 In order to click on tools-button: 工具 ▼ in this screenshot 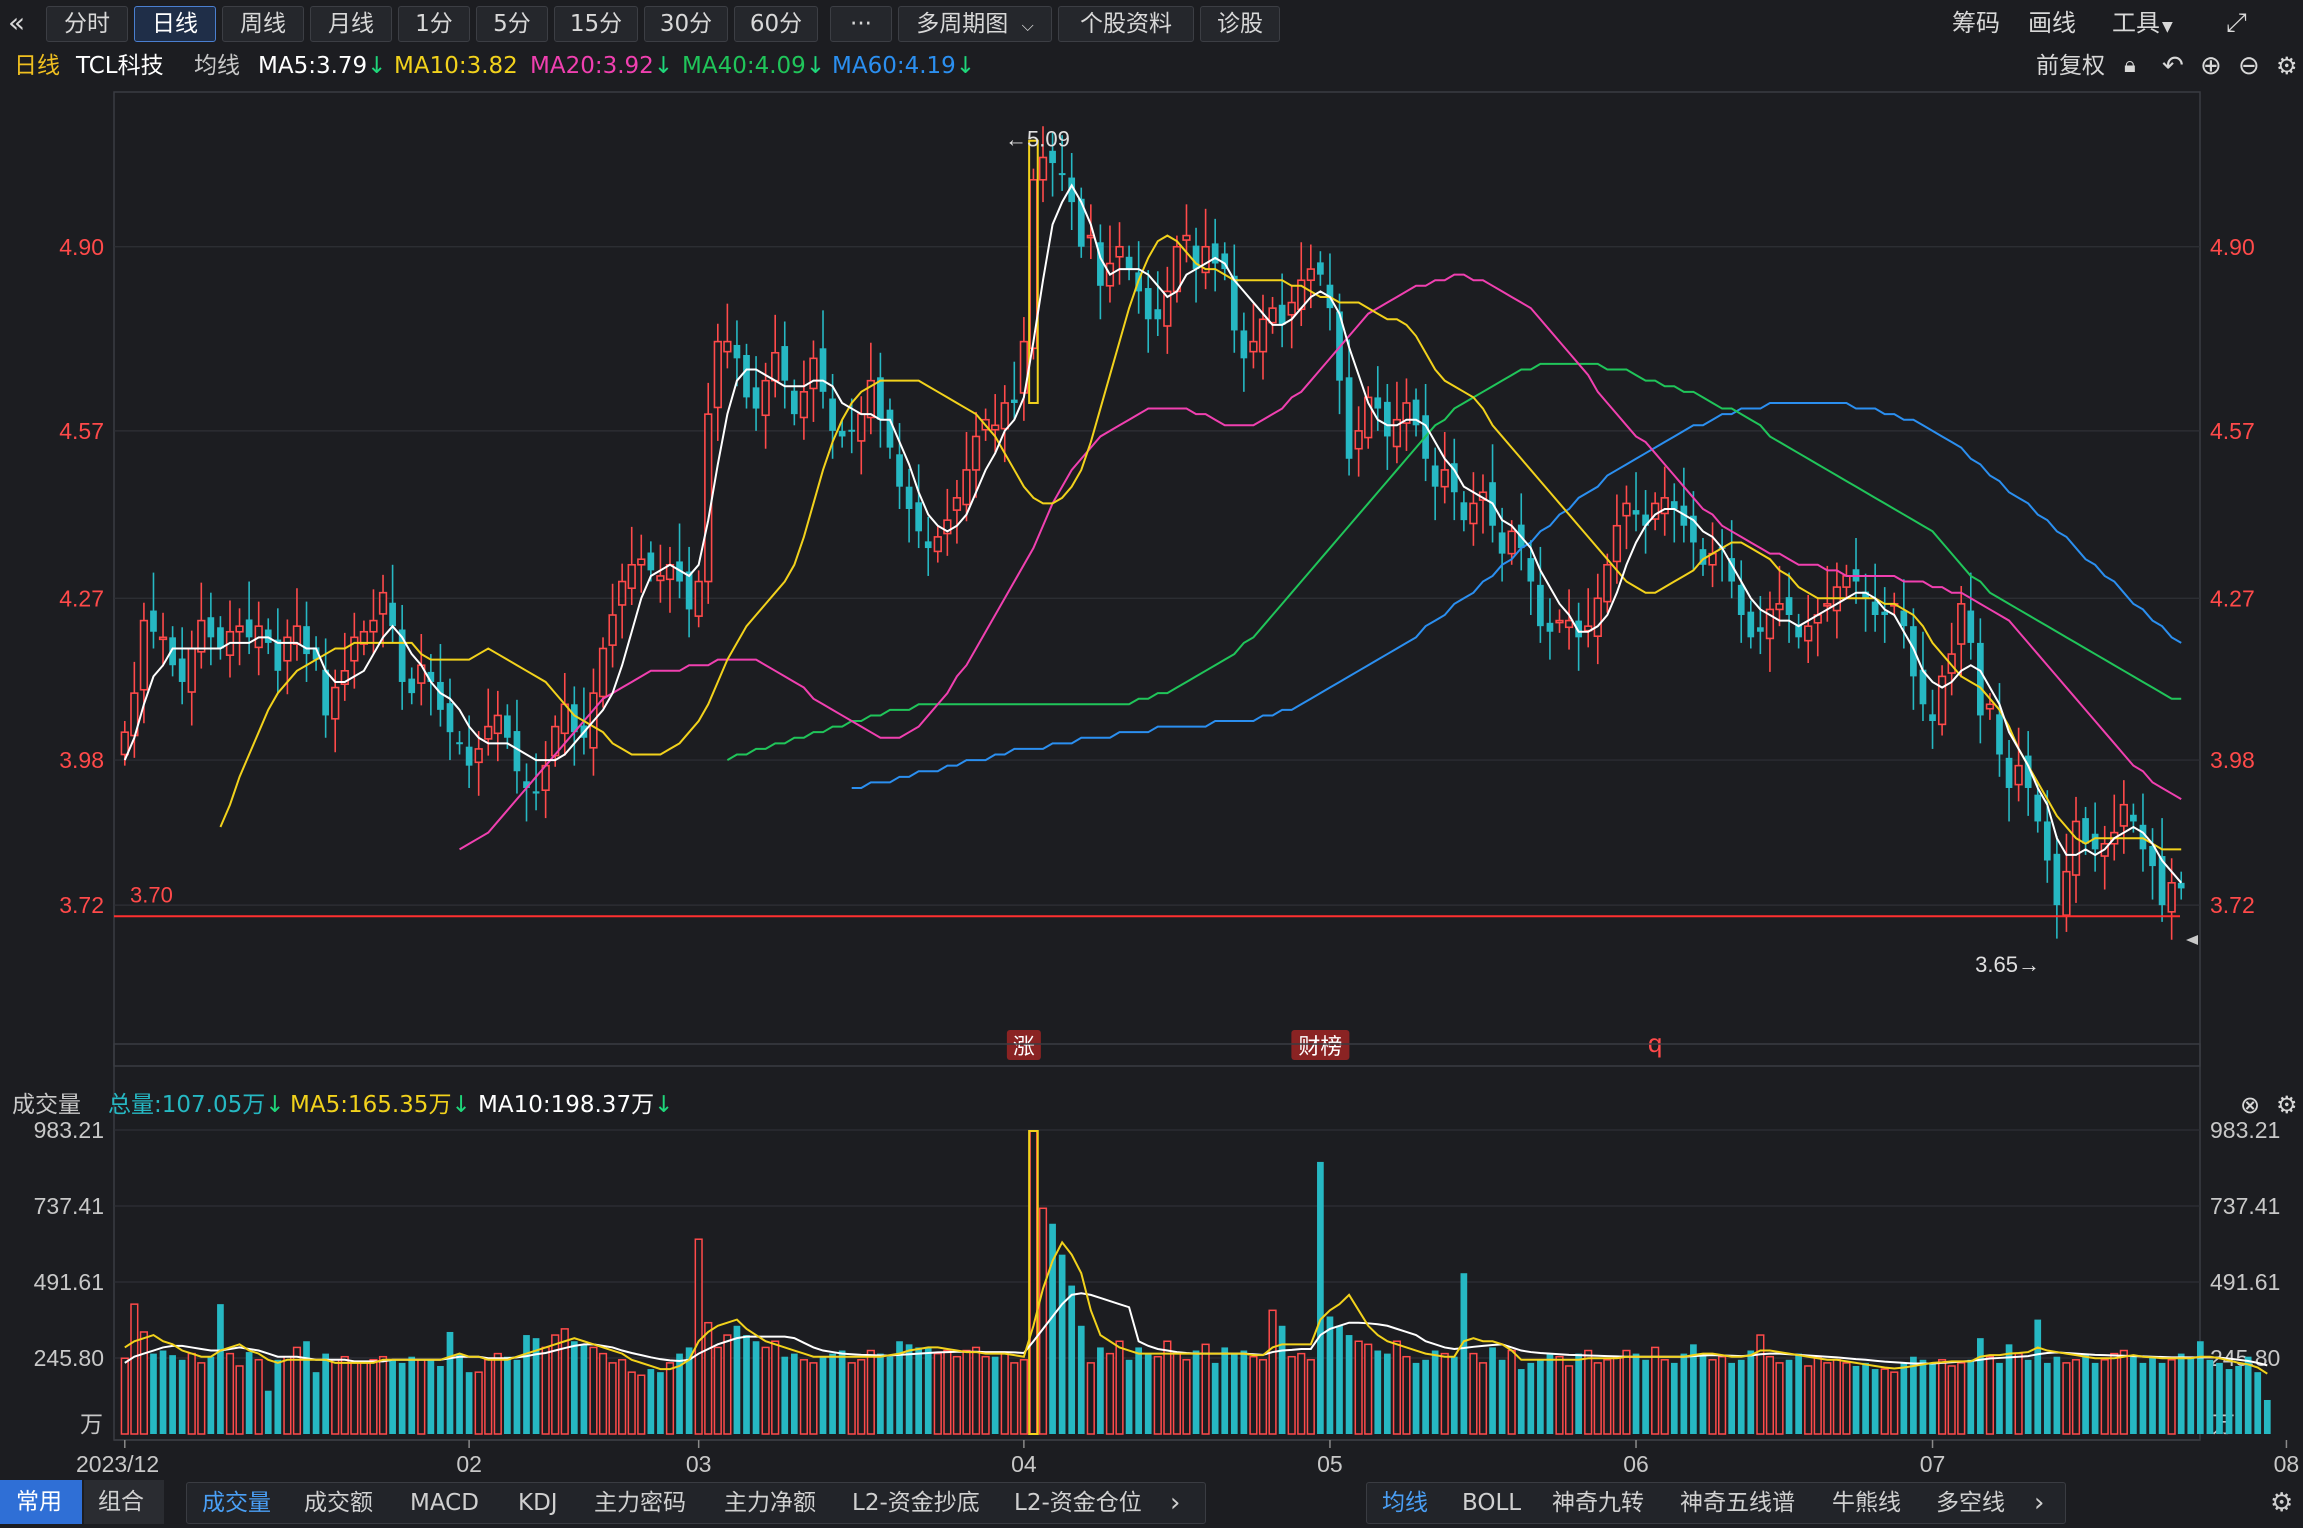, I will do `click(2142, 23)`.